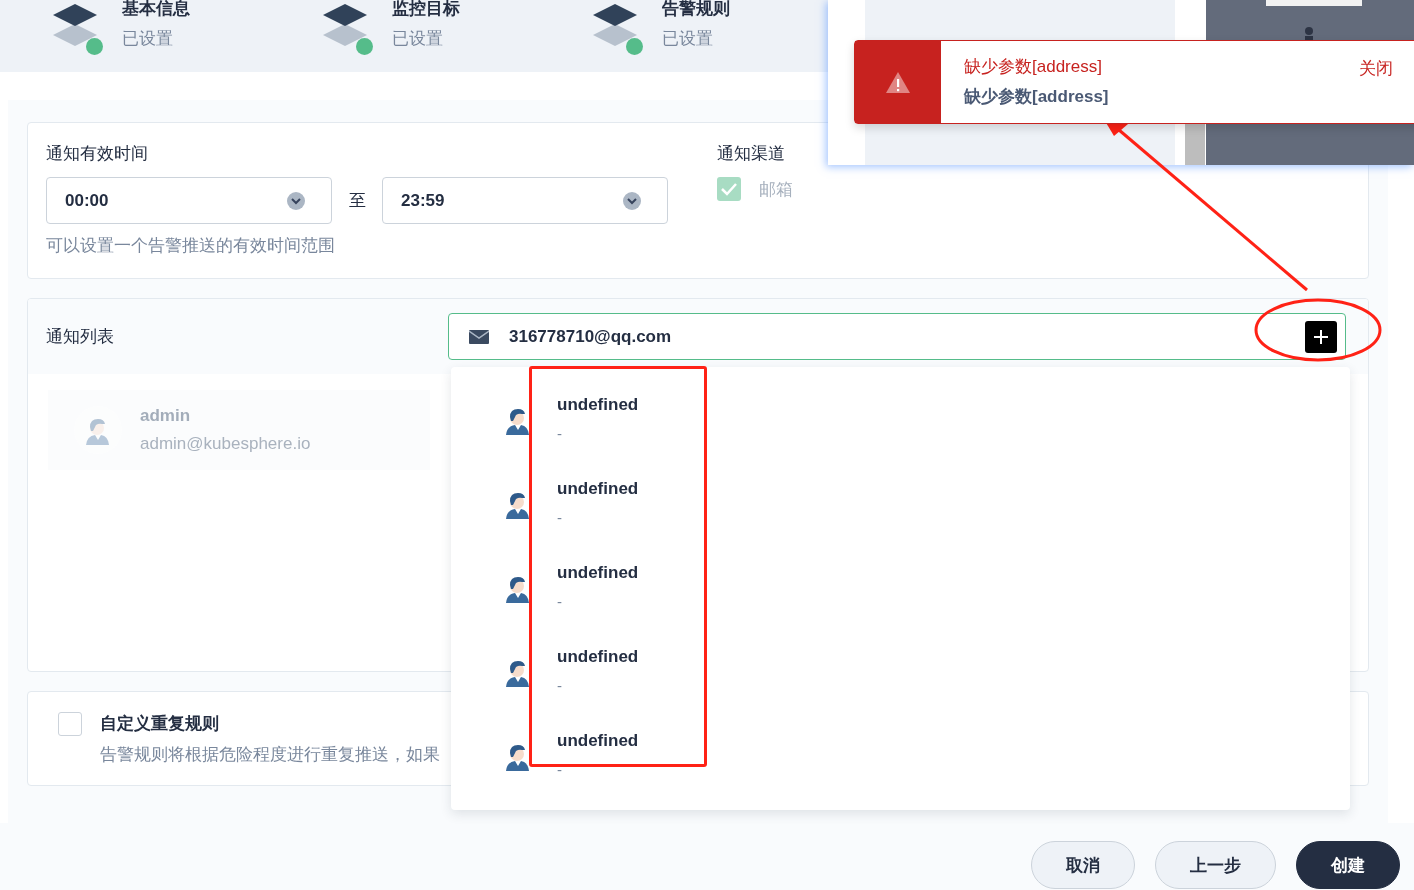 This screenshot has width=1414, height=890. I want to click on time-select: 00:00, so click(189, 200).